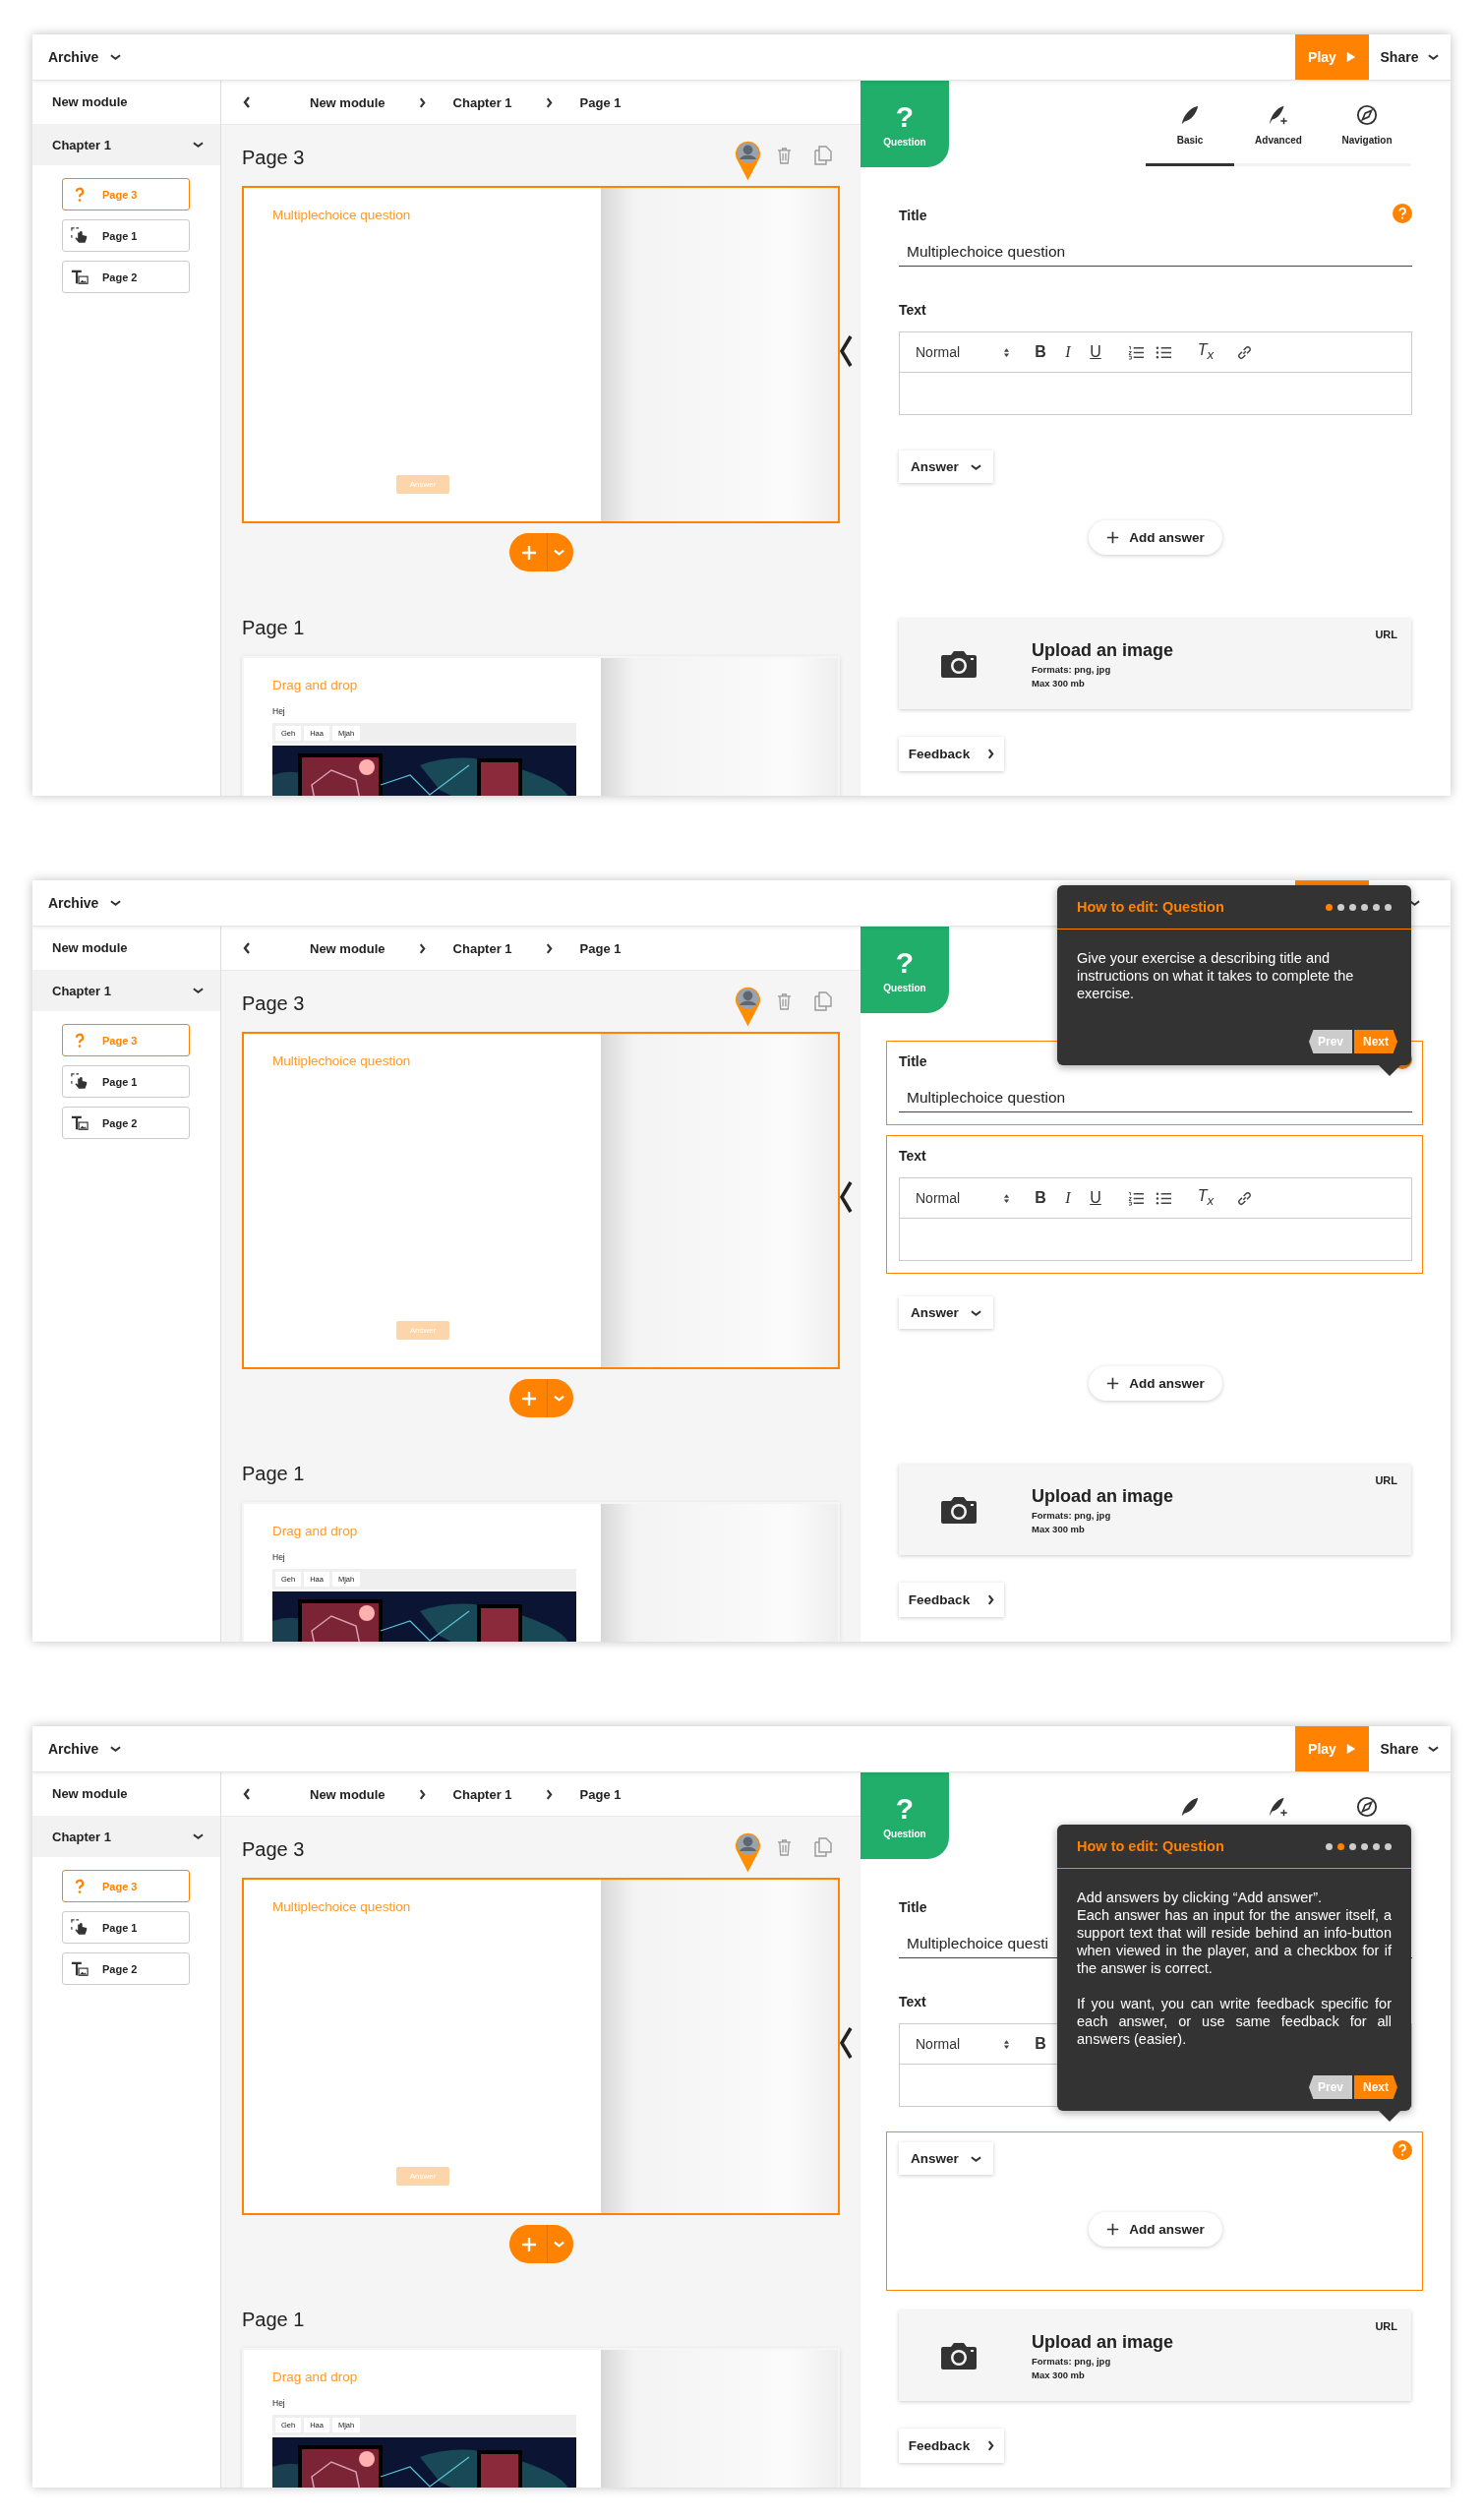 This screenshot has height=2520, width=1483. Describe the element at coordinates (1234, 1933) in the screenshot. I see `tooltip-text: Add answers by clicking “Add answer”. Each answer has an input for the answer itself, a support text that will reside behind an info-button when viewed in the player, and a checkbox for if the answer is correct.` at that location.